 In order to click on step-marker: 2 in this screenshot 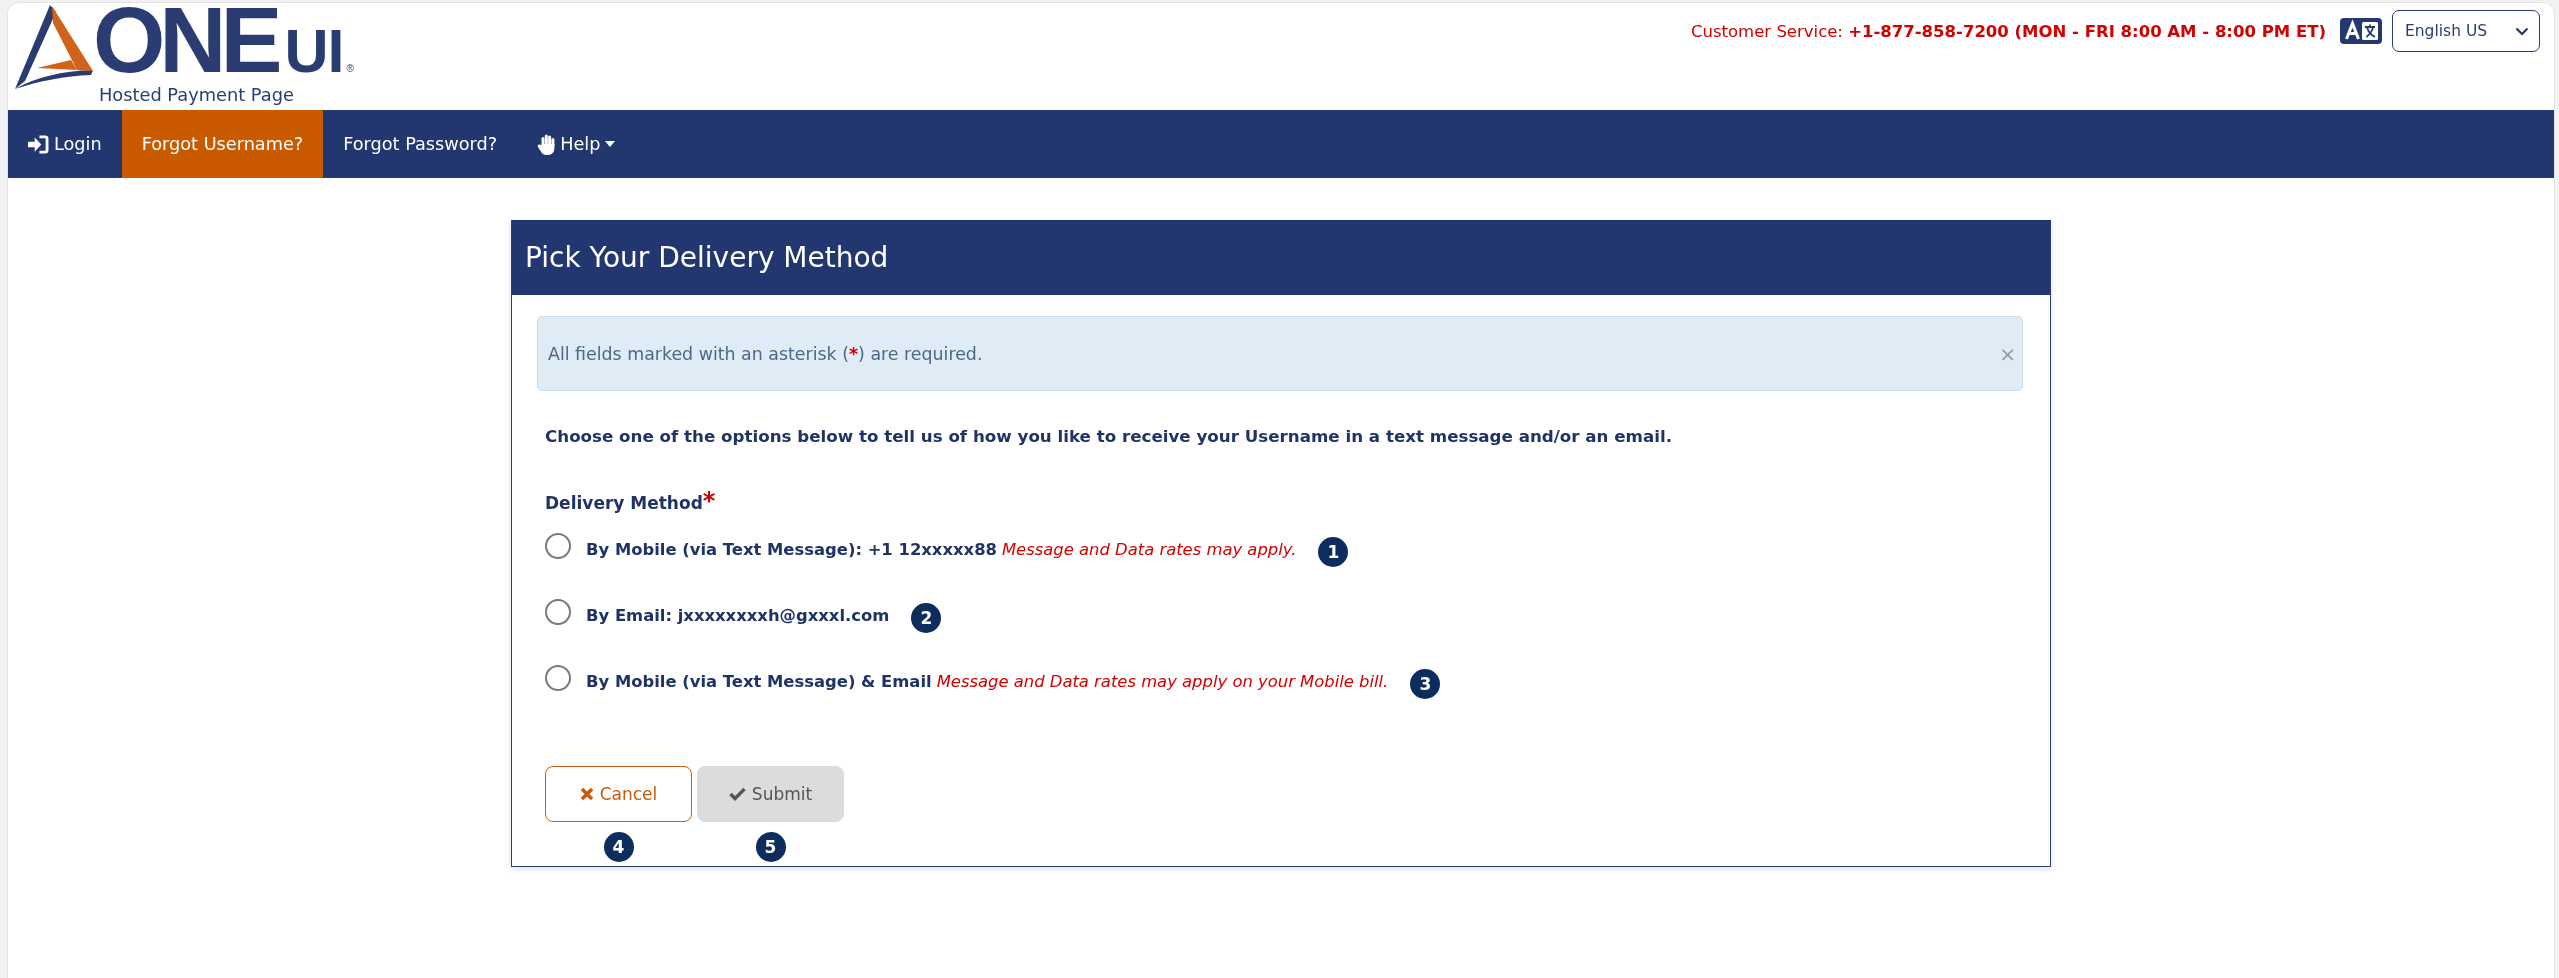, I will do `click(926, 618)`.